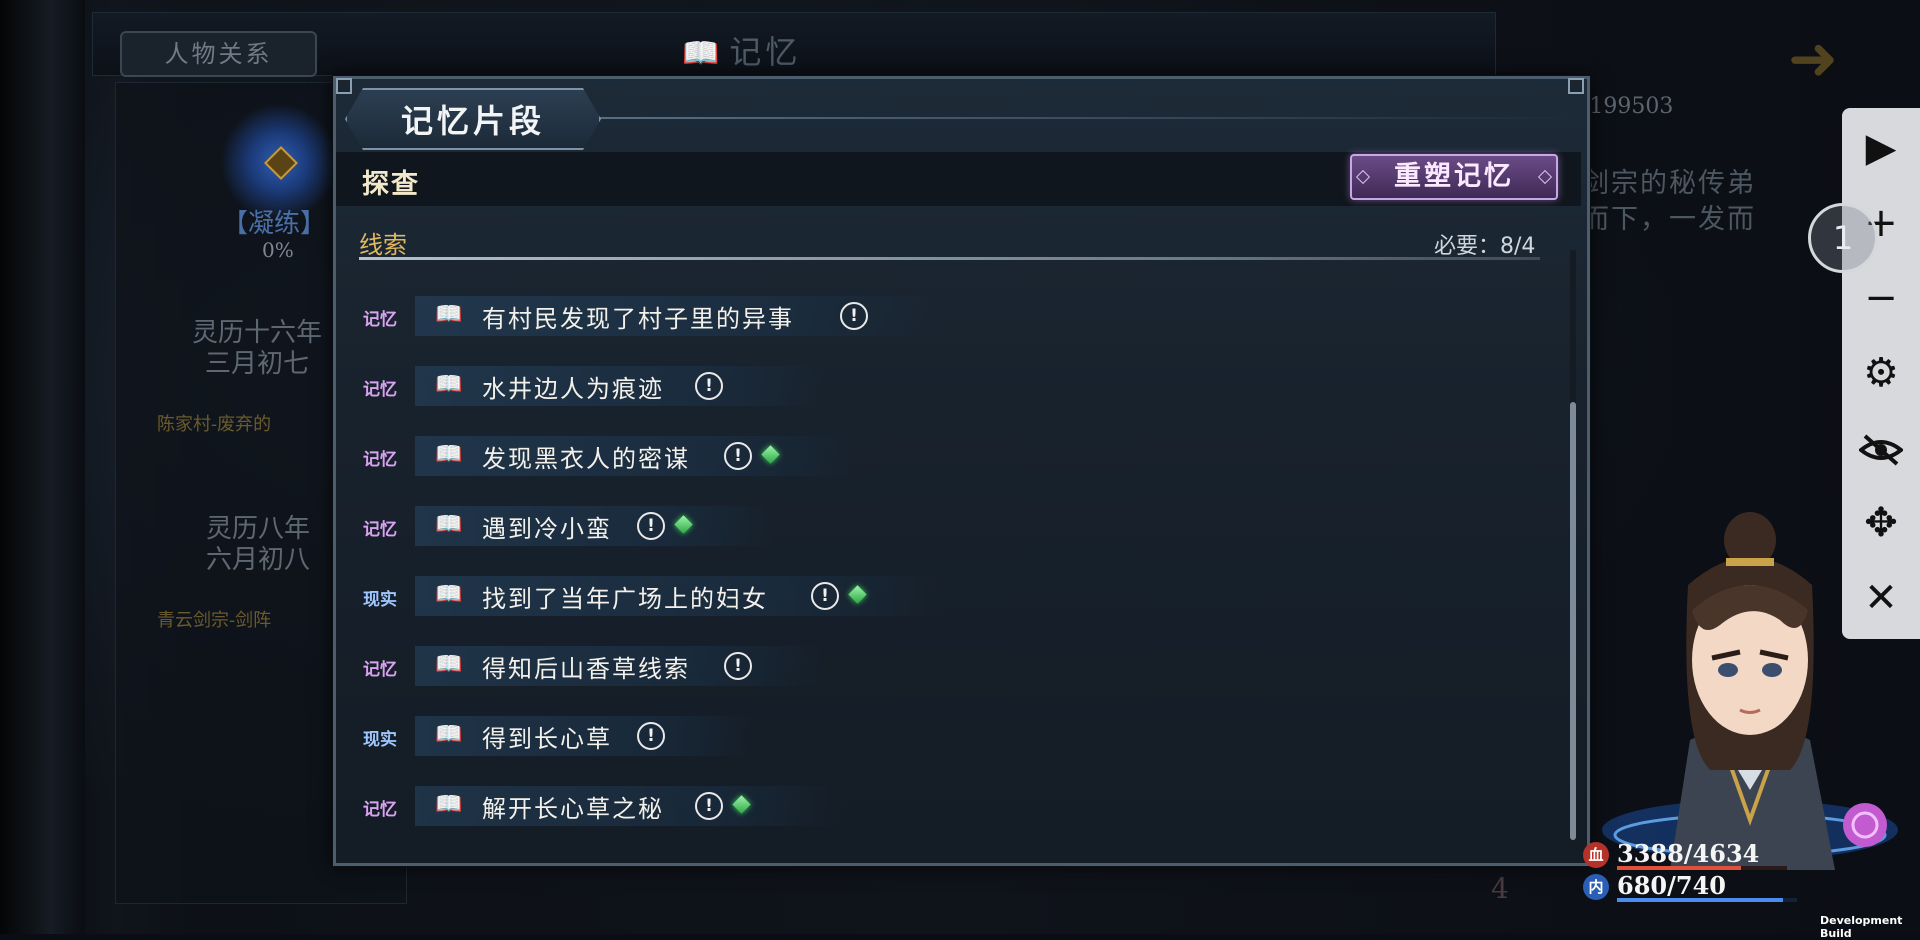  I want to click on hp-bar-track, so click(1702, 868).